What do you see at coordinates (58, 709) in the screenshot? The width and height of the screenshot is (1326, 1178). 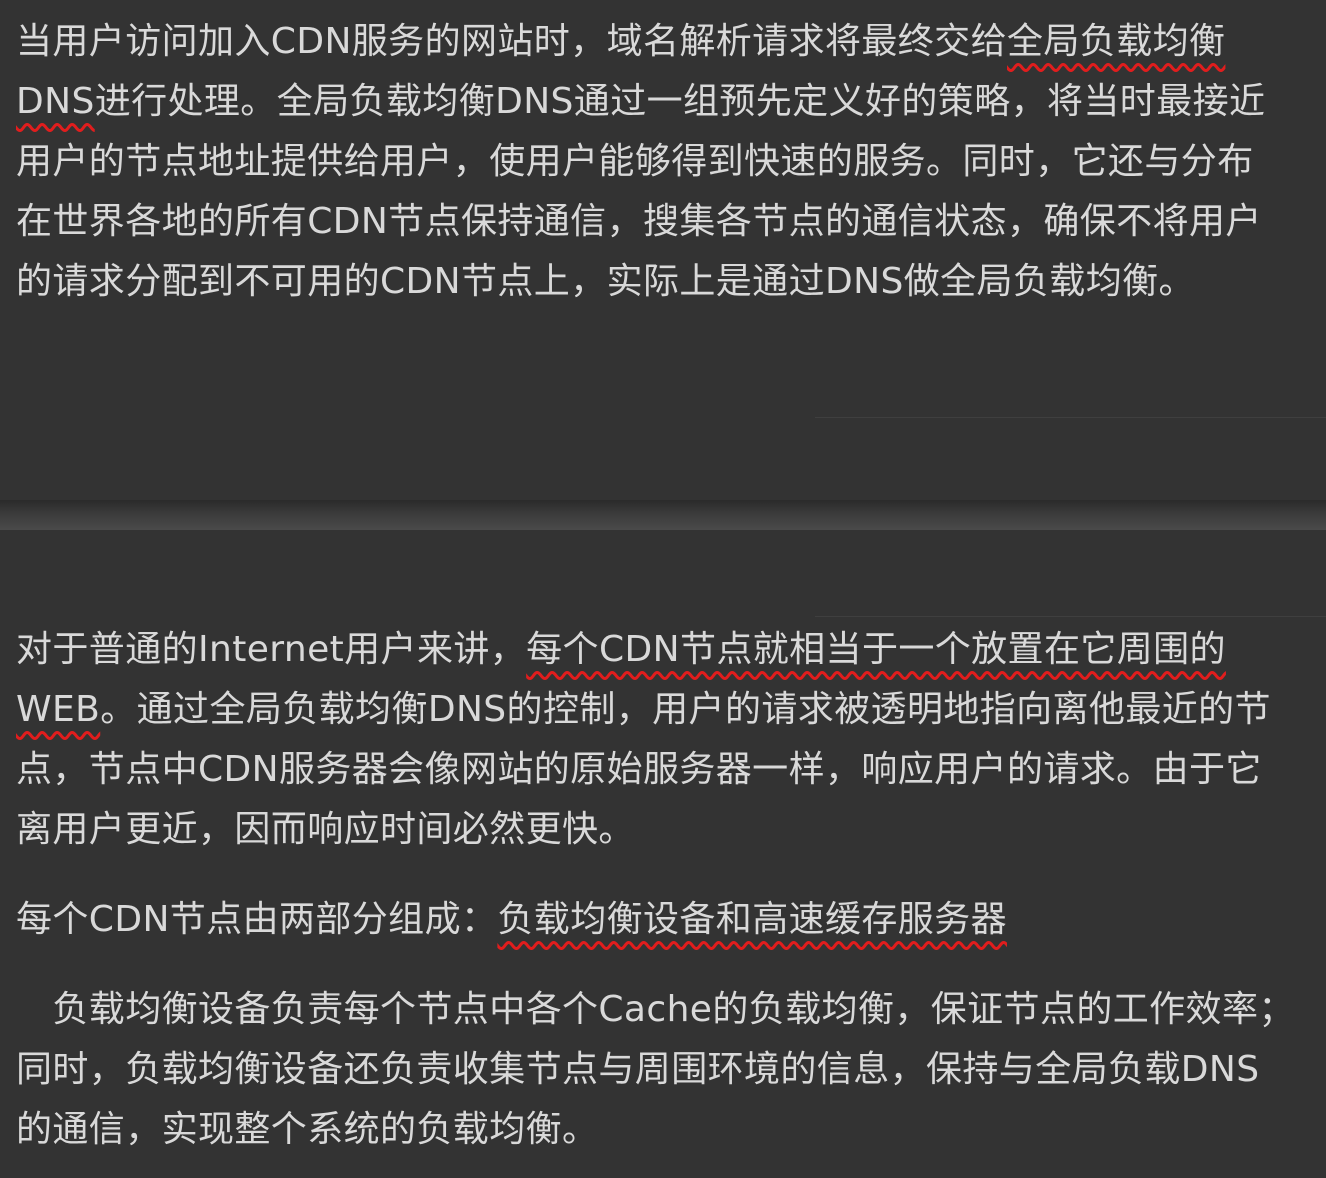 I see `annotated-text: WEB` at bounding box center [58, 709].